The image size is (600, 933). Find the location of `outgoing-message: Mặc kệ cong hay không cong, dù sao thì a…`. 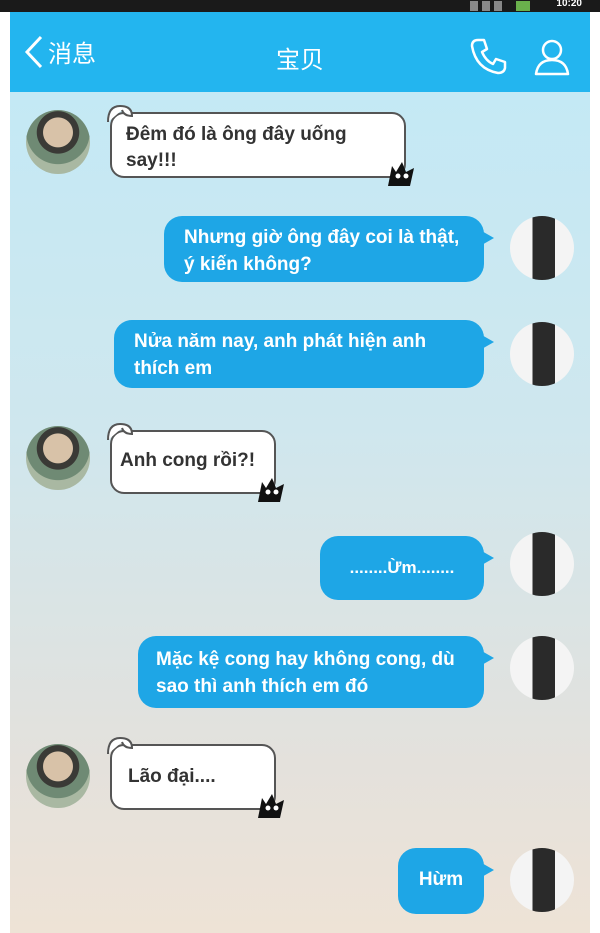

outgoing-message: Mặc kệ cong hay không cong, dù sao thì a… is located at coordinates (316, 672).